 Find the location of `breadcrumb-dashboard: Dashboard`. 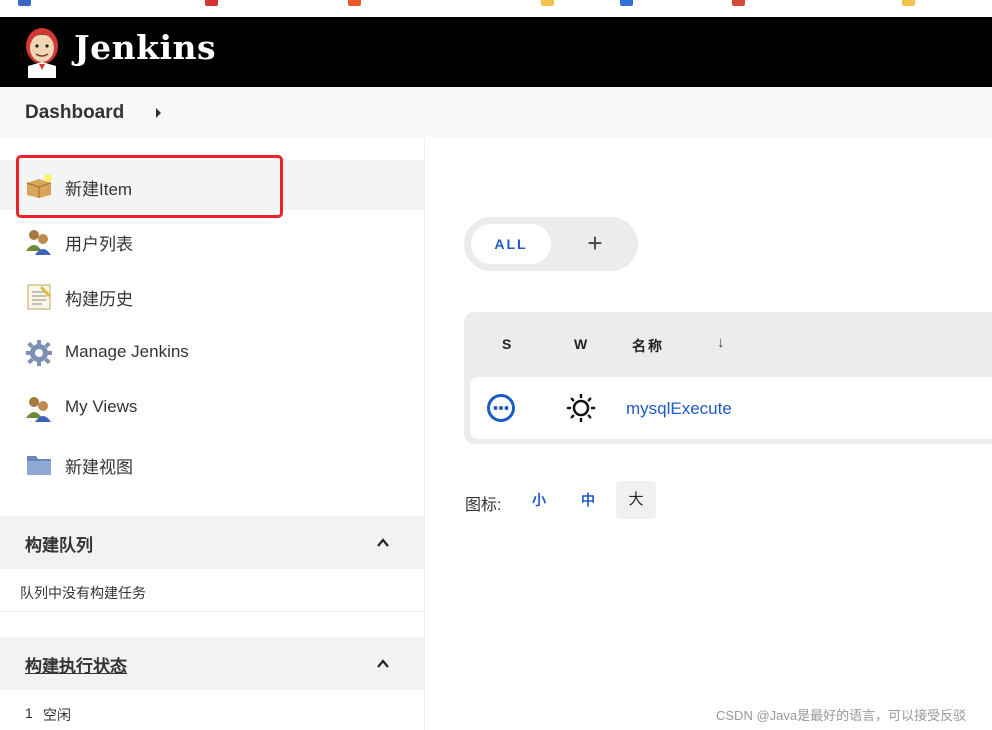

breadcrumb-dashboard: Dashboard is located at coordinates (74, 113).